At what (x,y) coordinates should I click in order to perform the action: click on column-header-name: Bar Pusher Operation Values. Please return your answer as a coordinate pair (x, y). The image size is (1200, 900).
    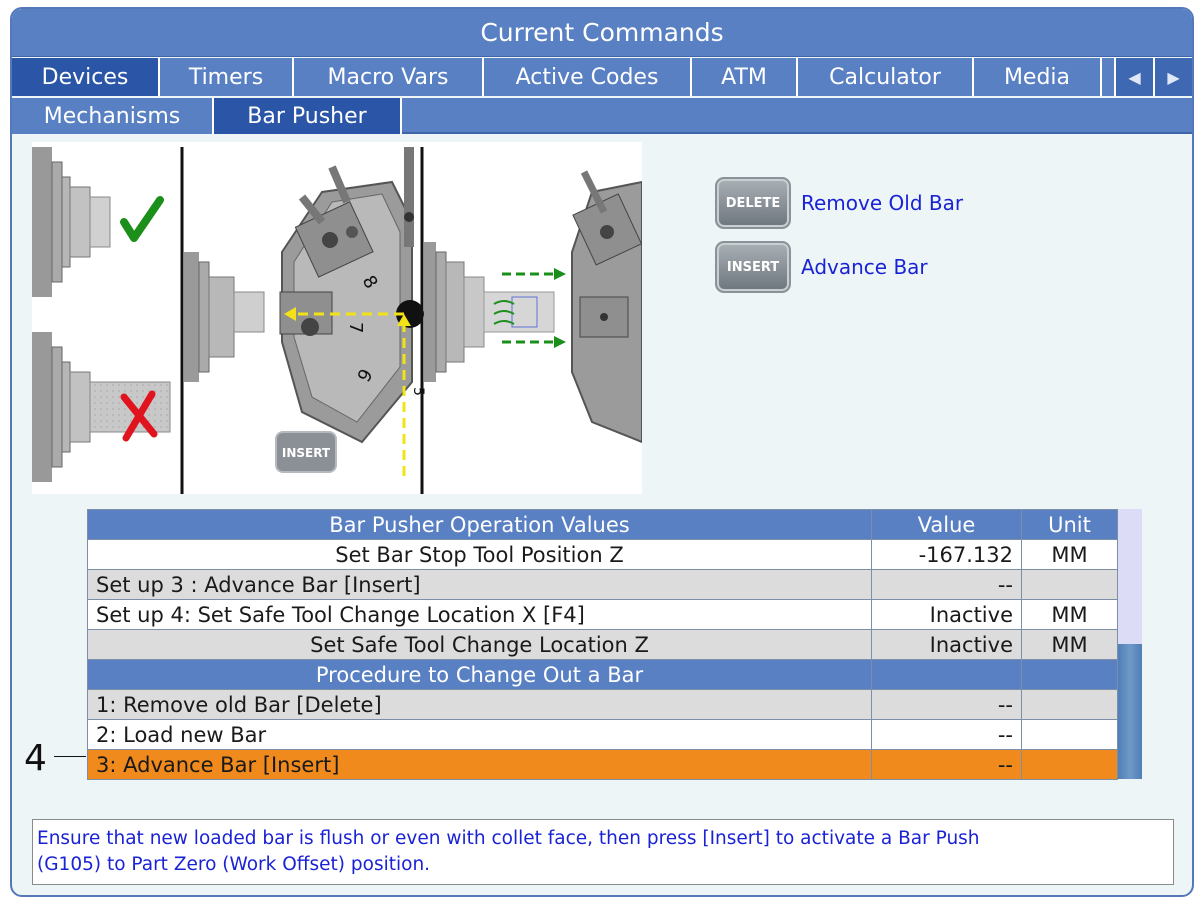
    Looking at the image, I should click on (479, 524).